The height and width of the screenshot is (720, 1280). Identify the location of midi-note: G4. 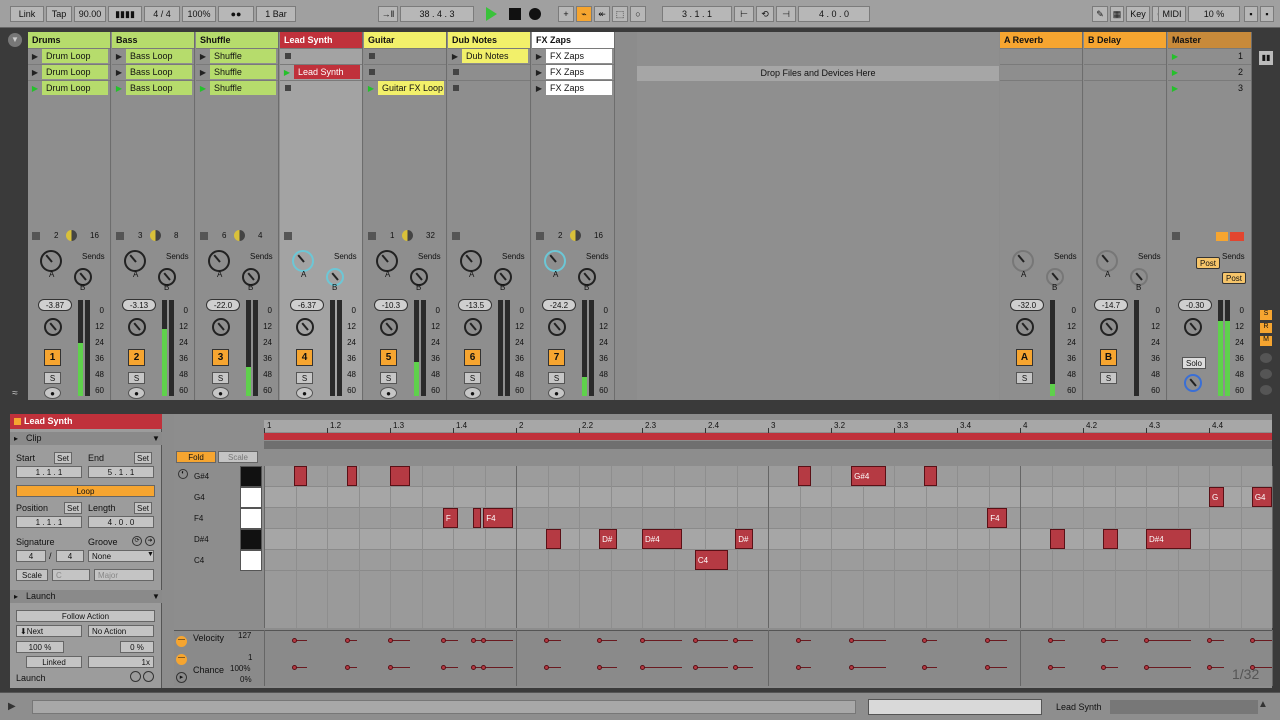
(1261, 497).